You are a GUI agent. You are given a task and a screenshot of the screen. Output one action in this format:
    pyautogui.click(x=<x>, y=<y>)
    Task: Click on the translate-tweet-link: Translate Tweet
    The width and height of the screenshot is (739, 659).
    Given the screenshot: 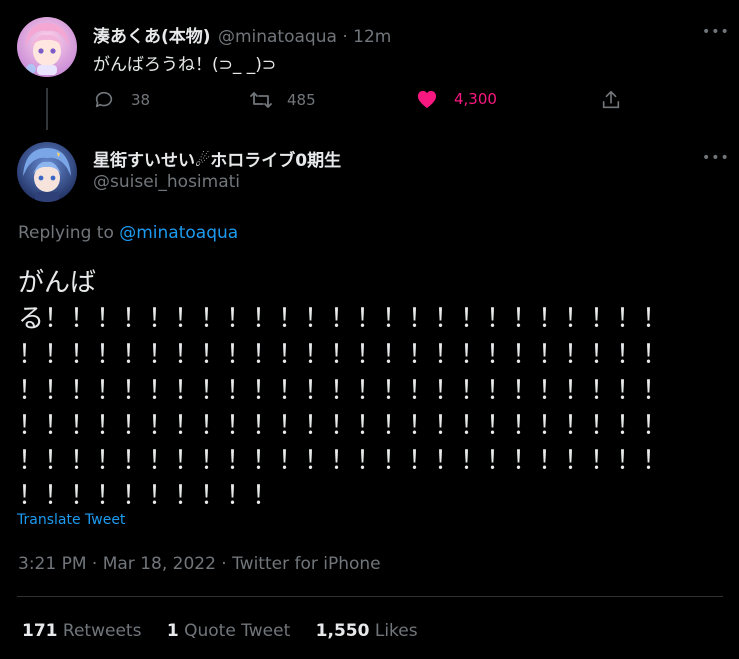 What is the action you would take?
    pyautogui.click(x=71, y=520)
    